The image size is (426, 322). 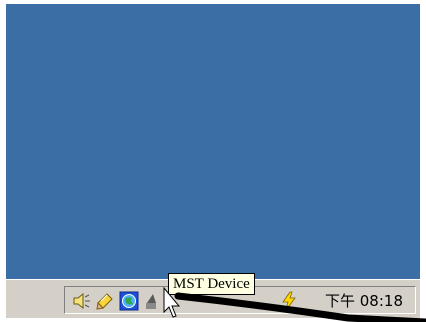 I want to click on pencil-icon, so click(x=105, y=301).